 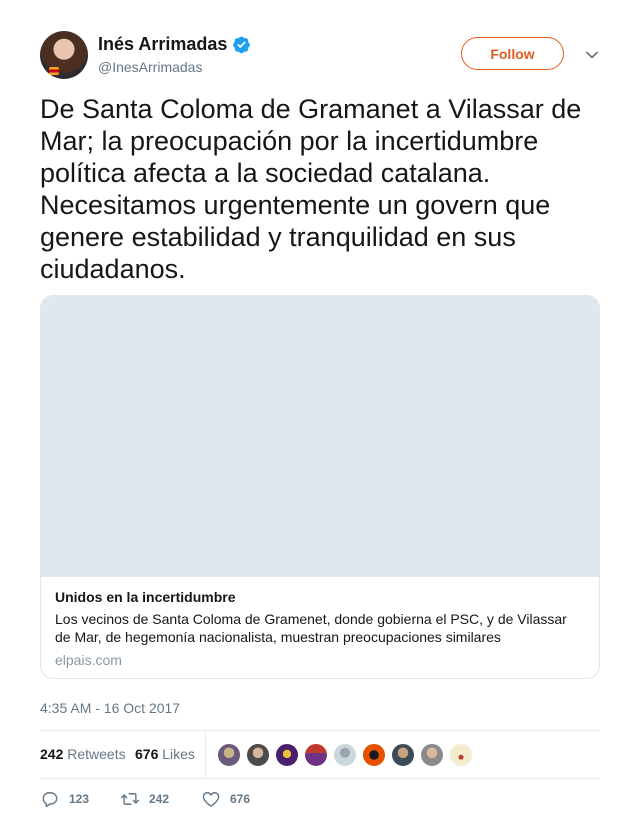 I want to click on retweet-icon, so click(x=130, y=799).